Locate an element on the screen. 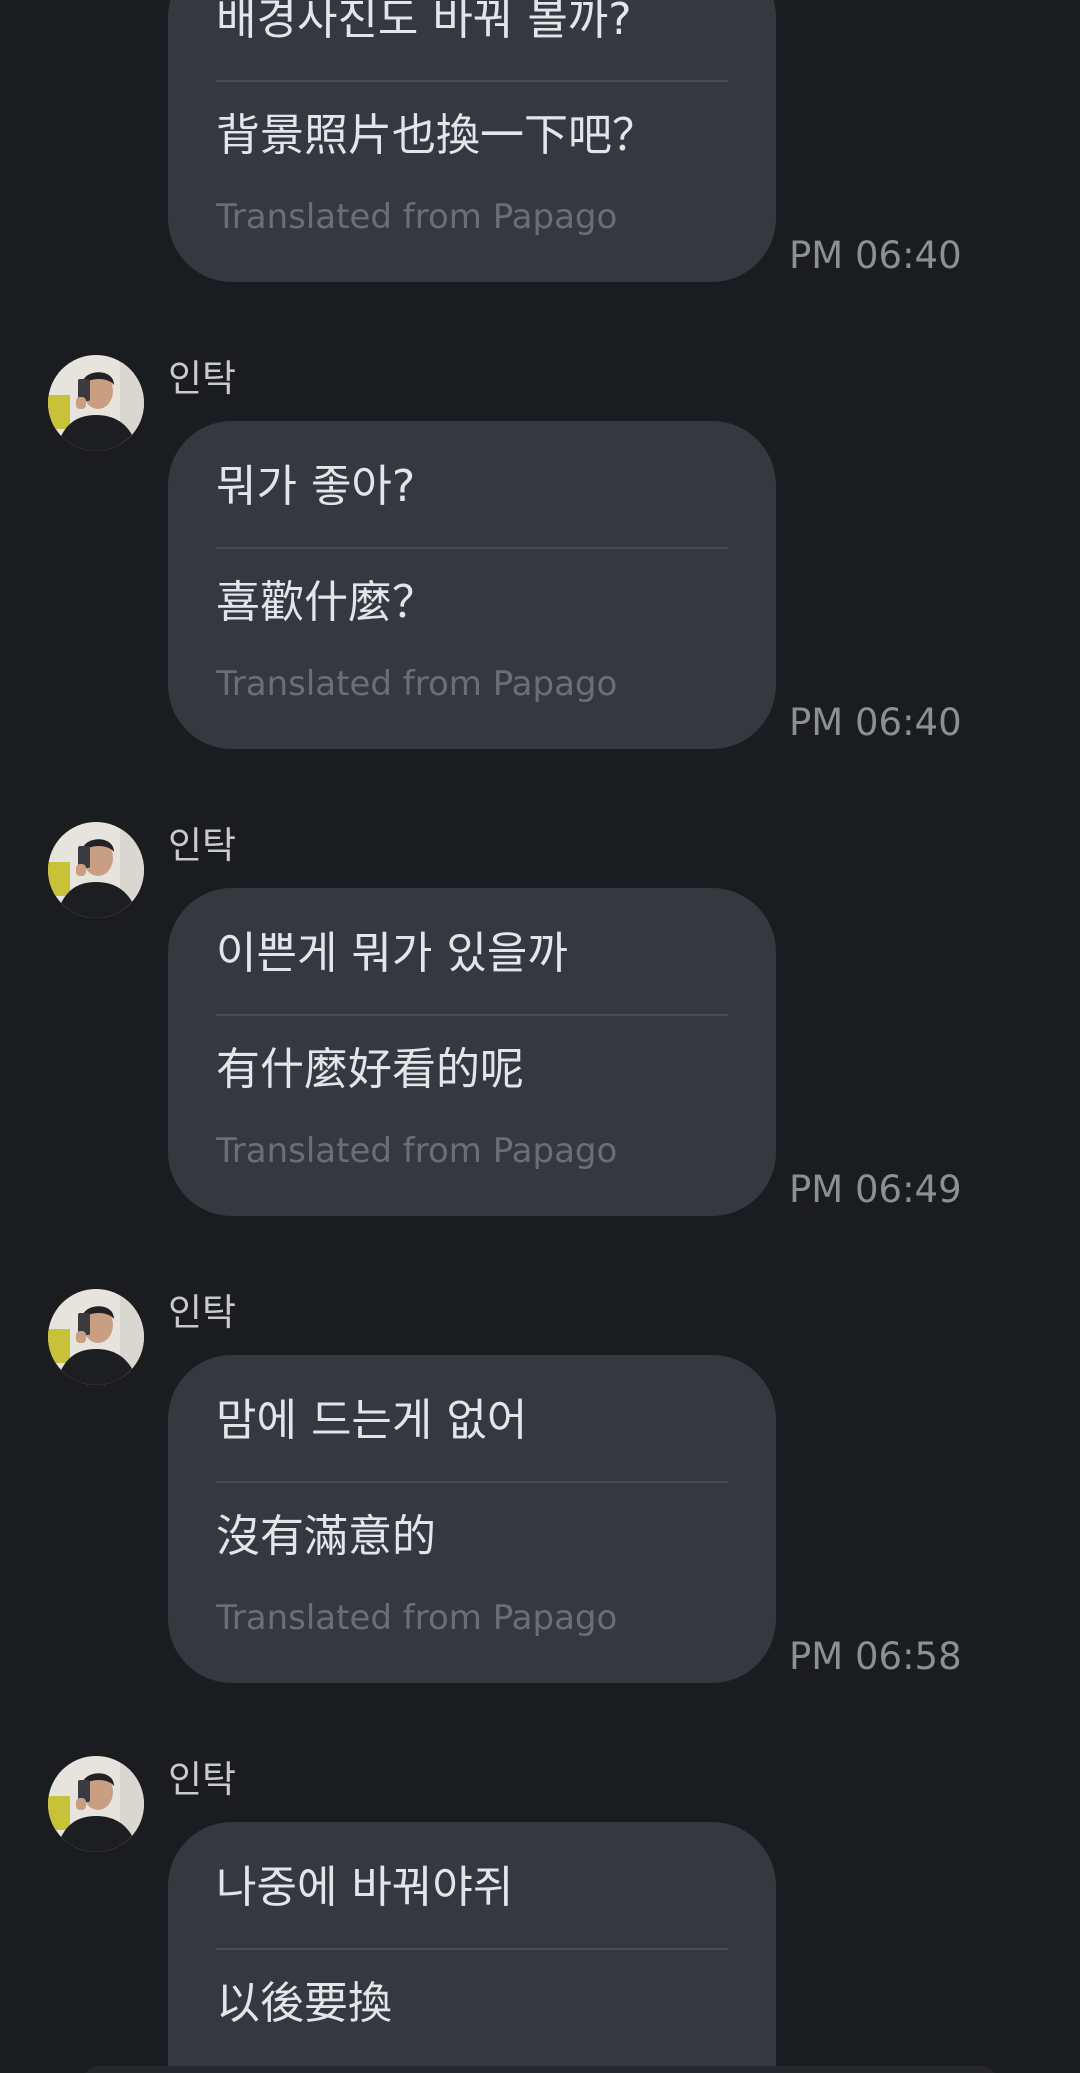  translated-text: 喜歡什麼？ is located at coordinates (326, 602).